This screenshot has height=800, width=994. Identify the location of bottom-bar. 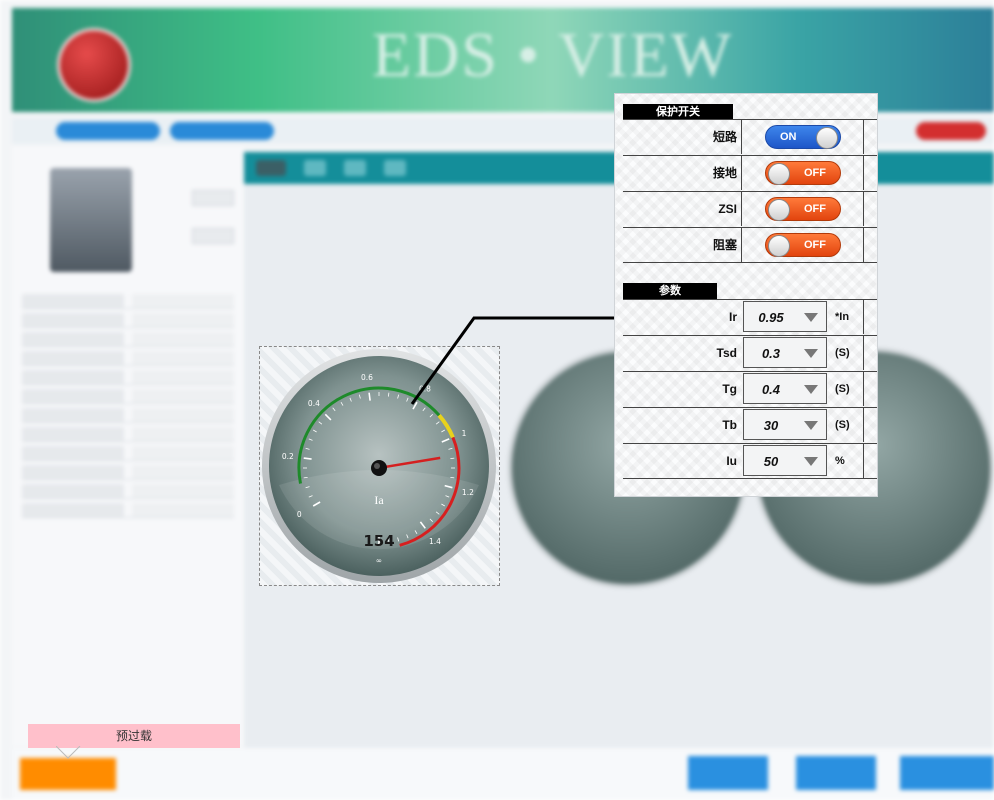
(503, 774).